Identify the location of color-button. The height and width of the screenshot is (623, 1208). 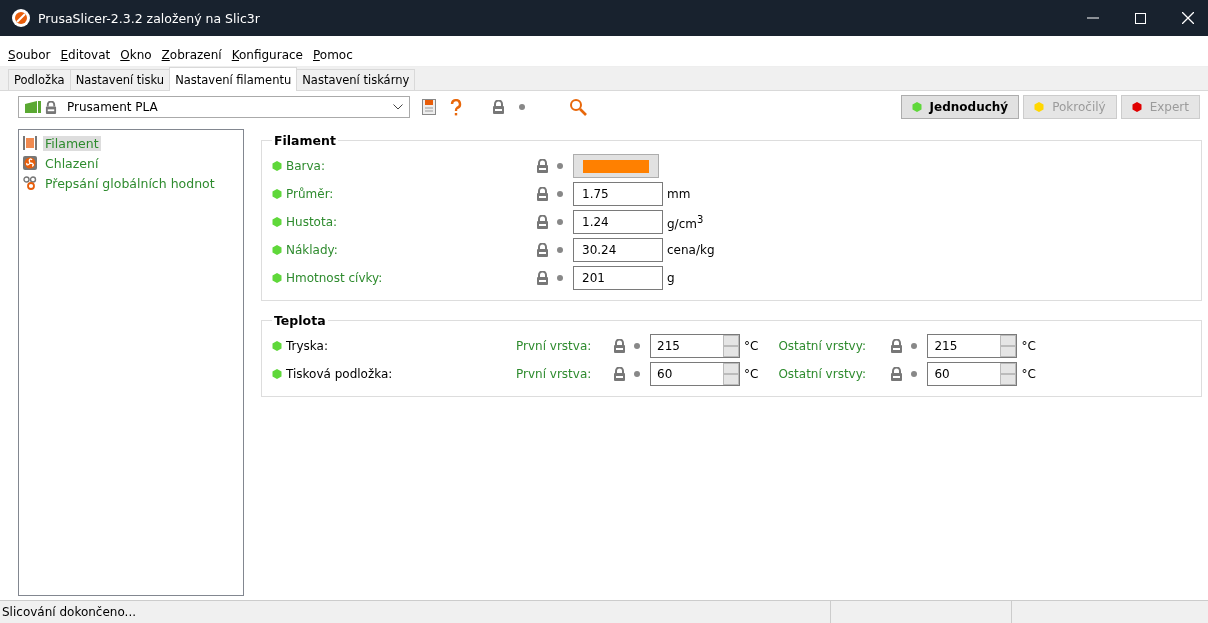
(616, 166).